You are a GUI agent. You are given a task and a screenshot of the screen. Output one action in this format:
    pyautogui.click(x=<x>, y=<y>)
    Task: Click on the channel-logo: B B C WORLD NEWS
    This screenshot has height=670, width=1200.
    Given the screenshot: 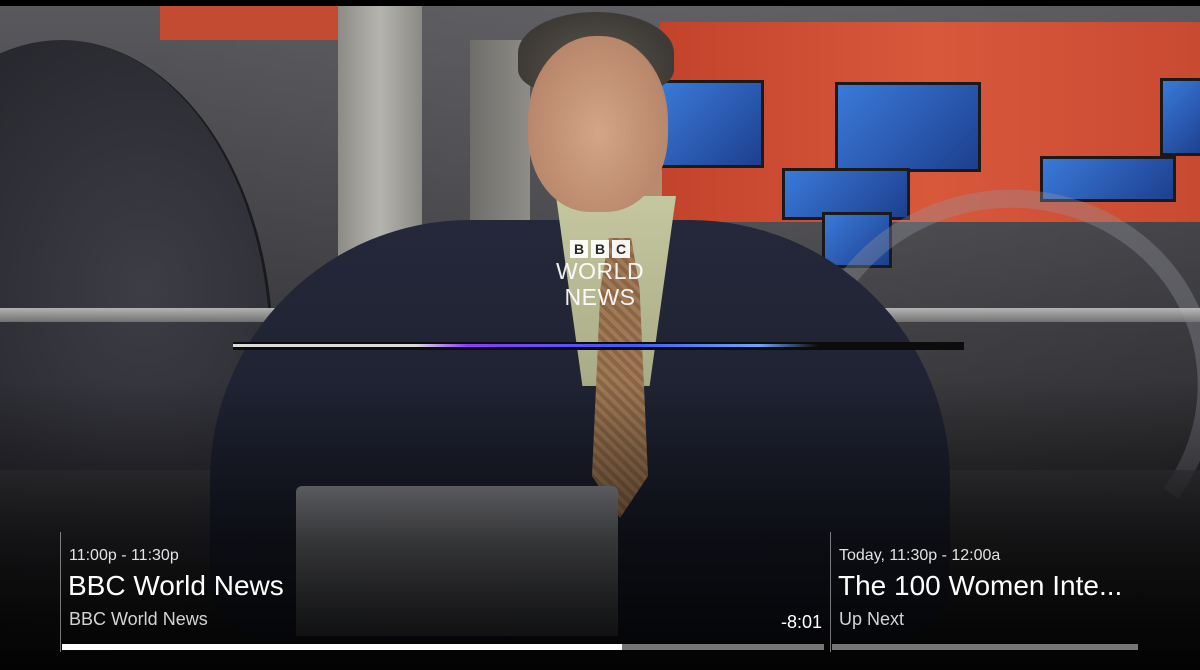 What is the action you would take?
    pyautogui.click(x=600, y=280)
    